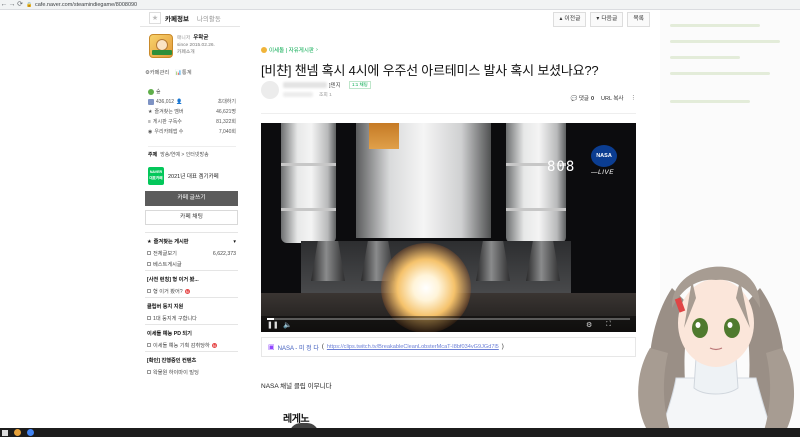 The image size is (800, 437). Describe the element at coordinates (609, 19) in the screenshot. I see `next-post-label: 다음글` at that location.